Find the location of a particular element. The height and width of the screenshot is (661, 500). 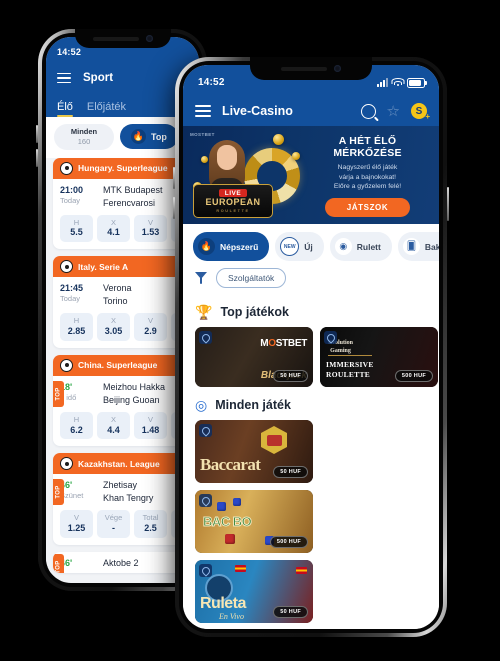

odd-button: H 2.85 is located at coordinates (76, 327).